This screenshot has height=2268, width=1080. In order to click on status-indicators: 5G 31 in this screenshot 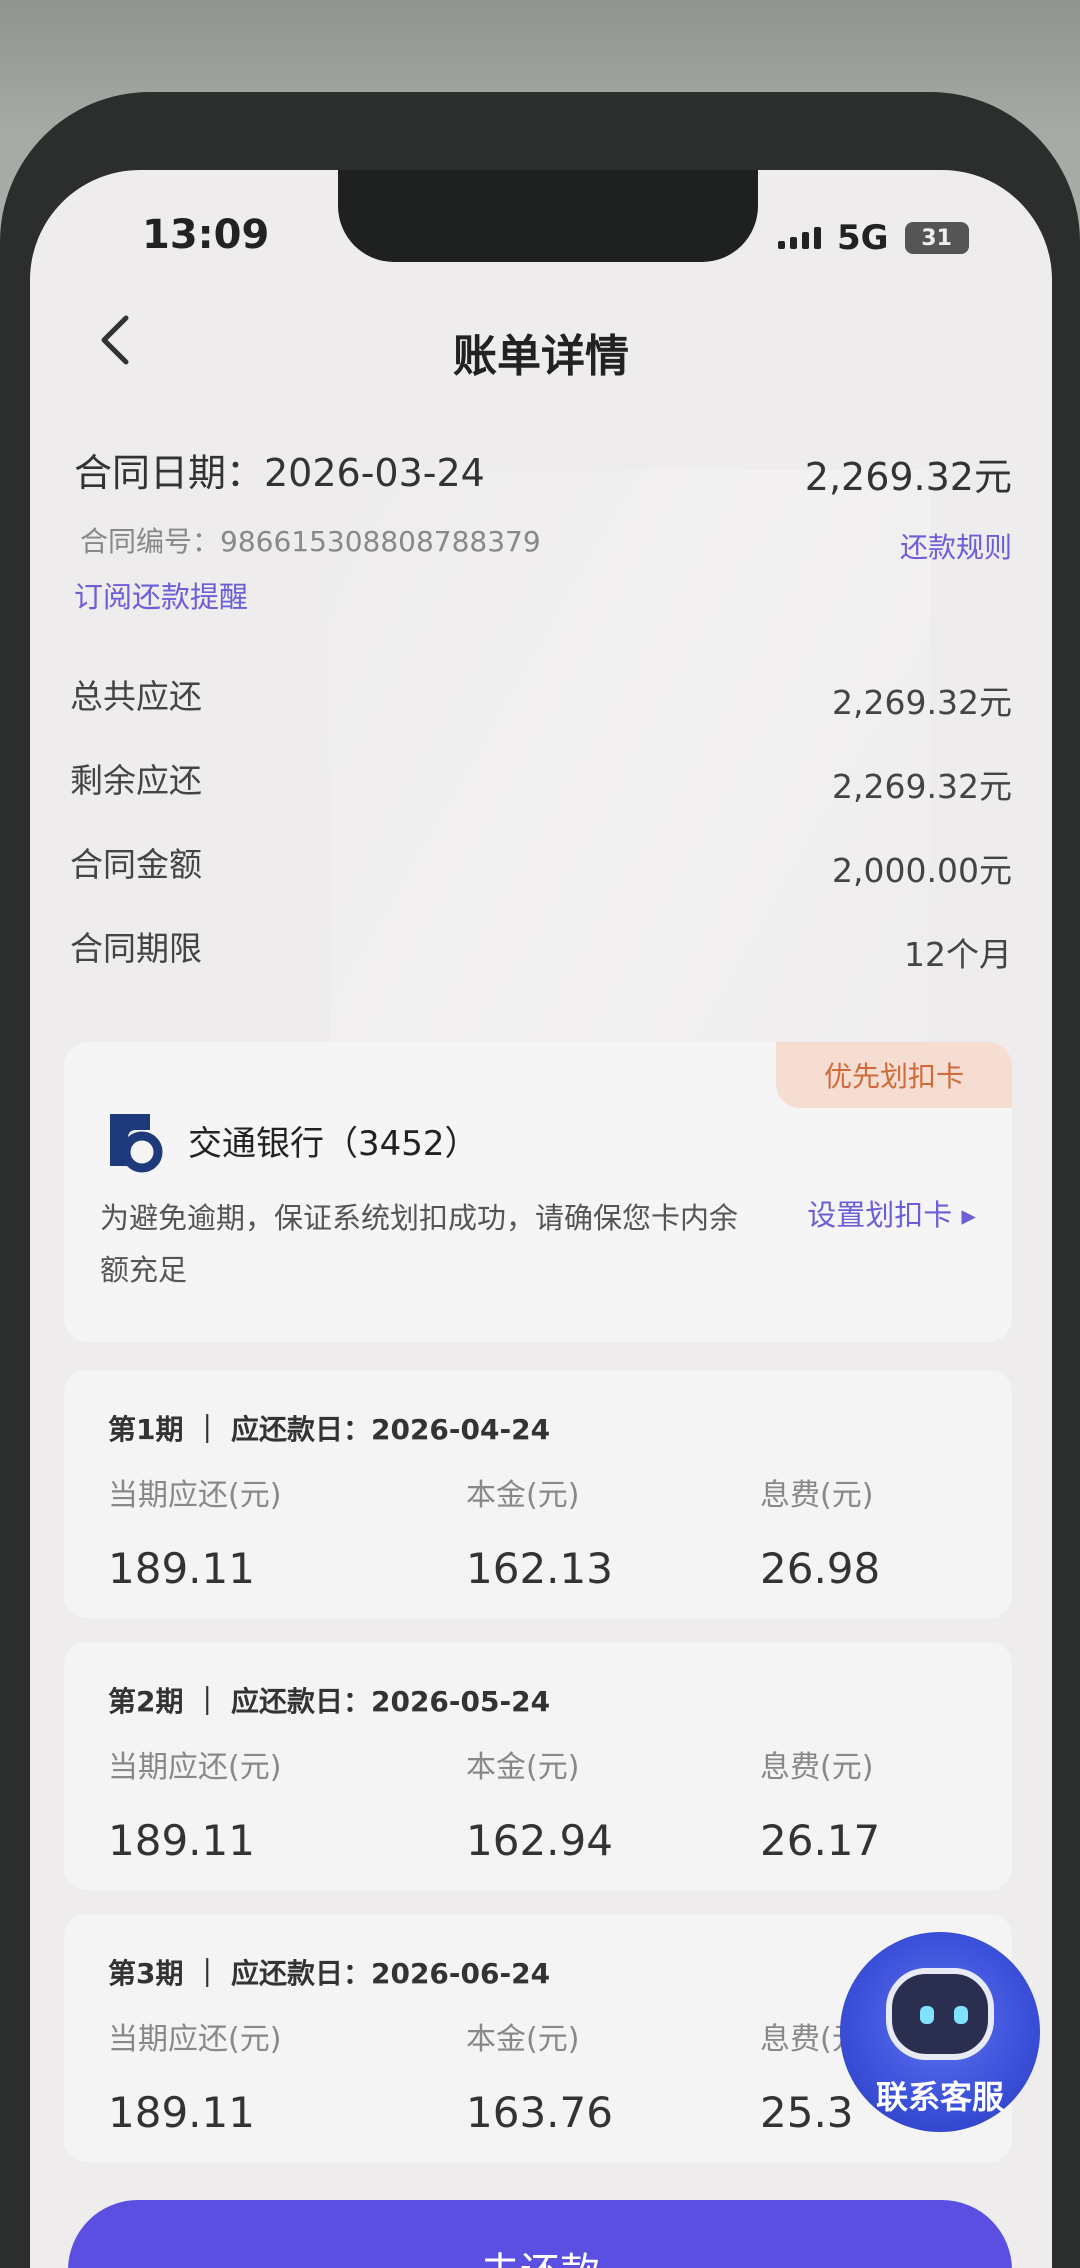, I will do `click(873, 238)`.